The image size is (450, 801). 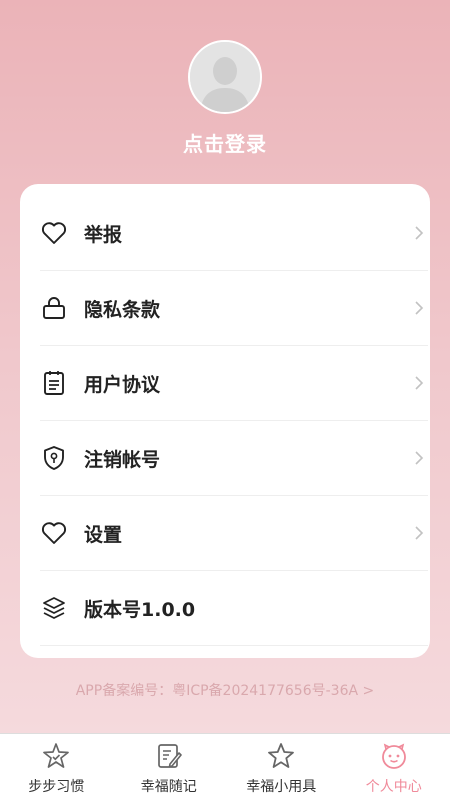 I want to click on shield-icon, so click(x=54, y=458).